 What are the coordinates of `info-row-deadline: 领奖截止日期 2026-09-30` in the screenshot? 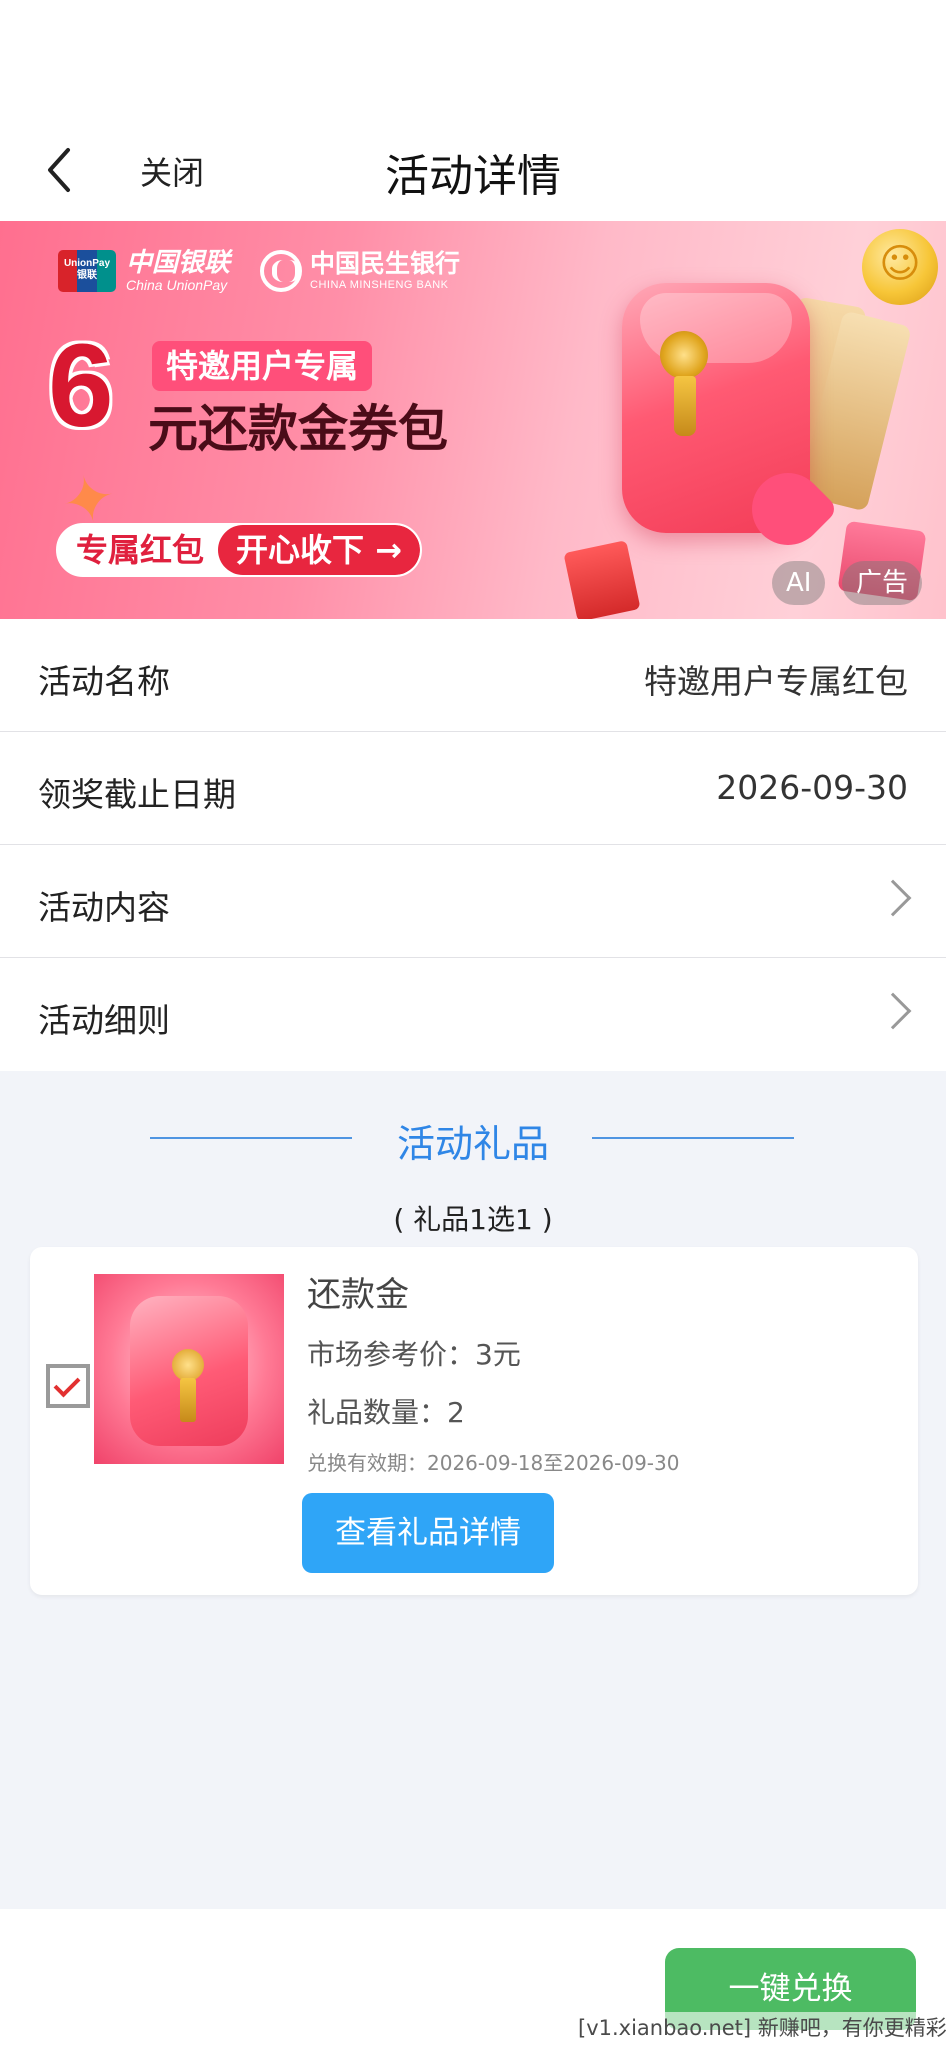 It's located at (473, 788).